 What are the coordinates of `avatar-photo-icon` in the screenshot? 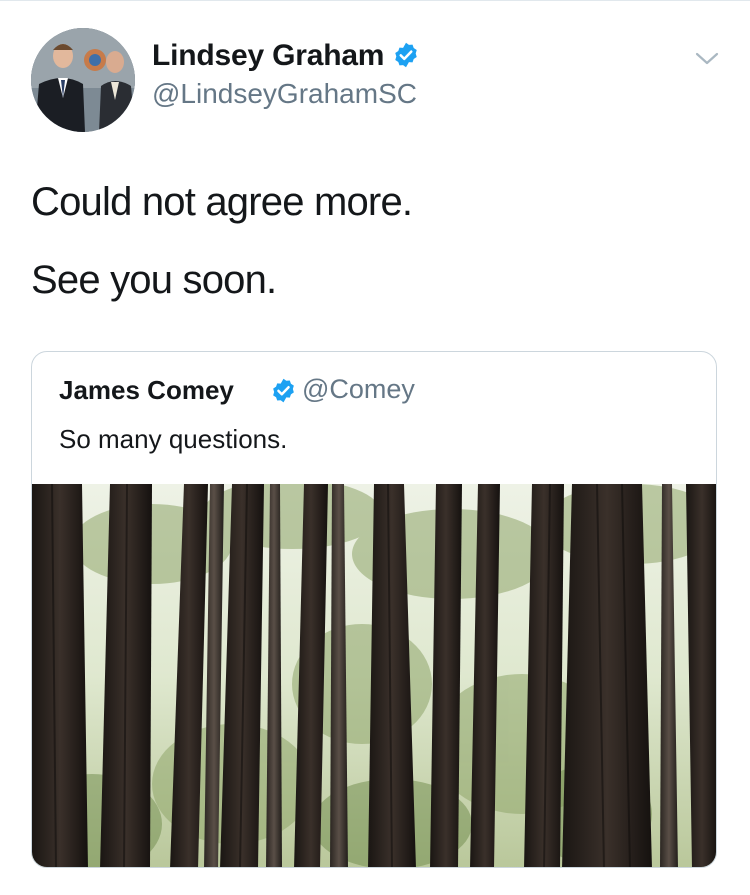 It's located at (83, 80).